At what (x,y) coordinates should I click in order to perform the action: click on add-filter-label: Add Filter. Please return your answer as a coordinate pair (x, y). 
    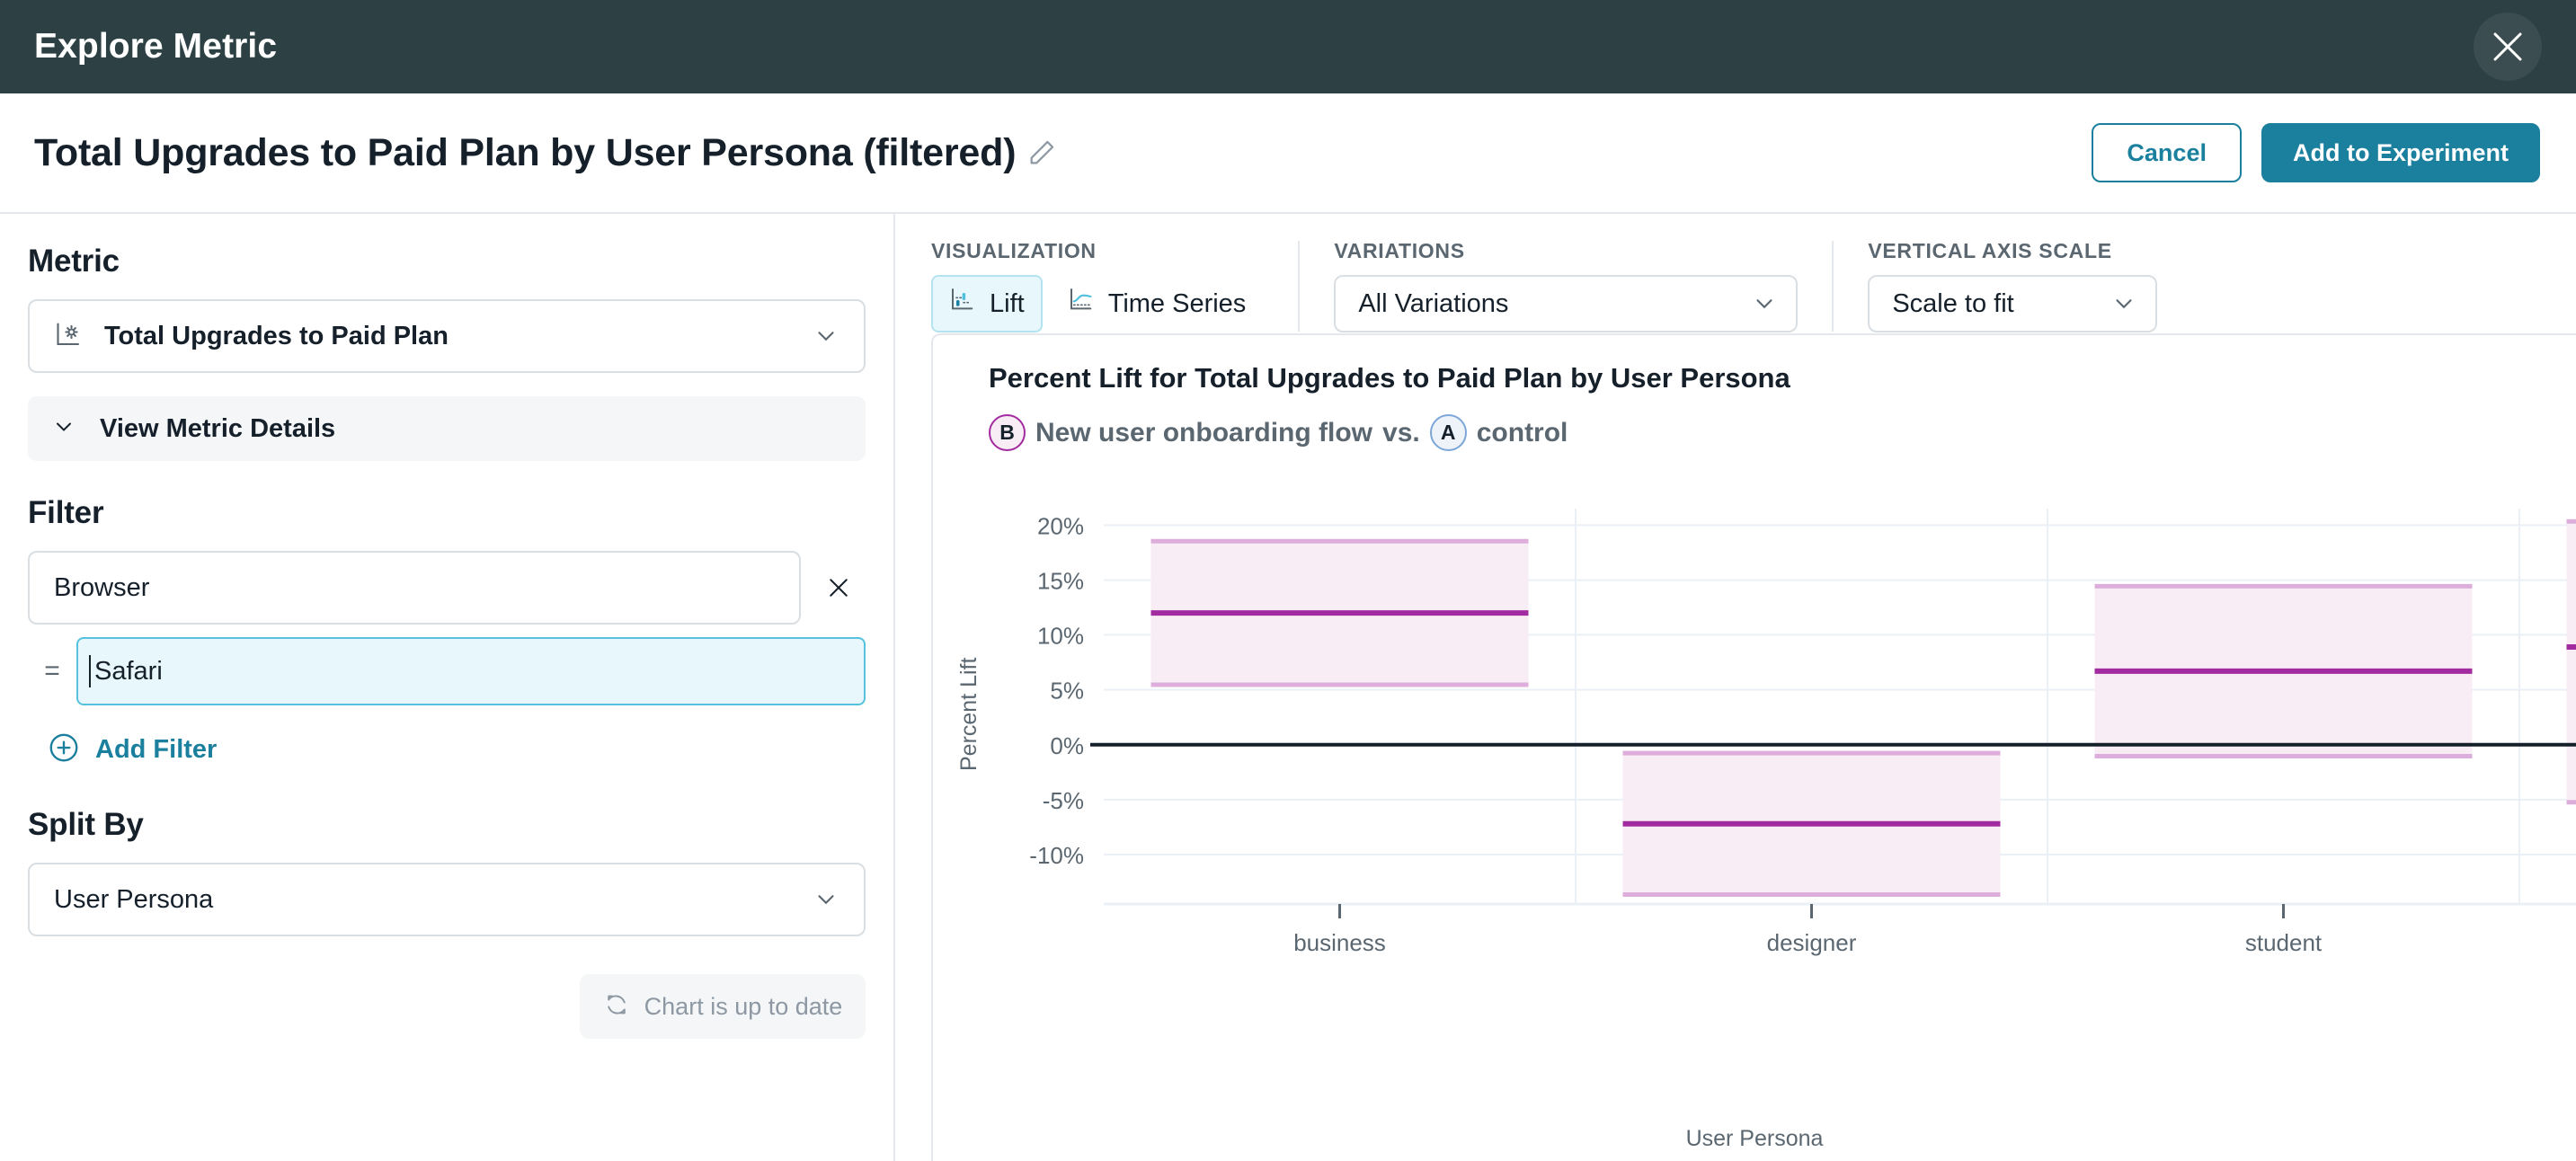
    Looking at the image, I should click on (156, 749).